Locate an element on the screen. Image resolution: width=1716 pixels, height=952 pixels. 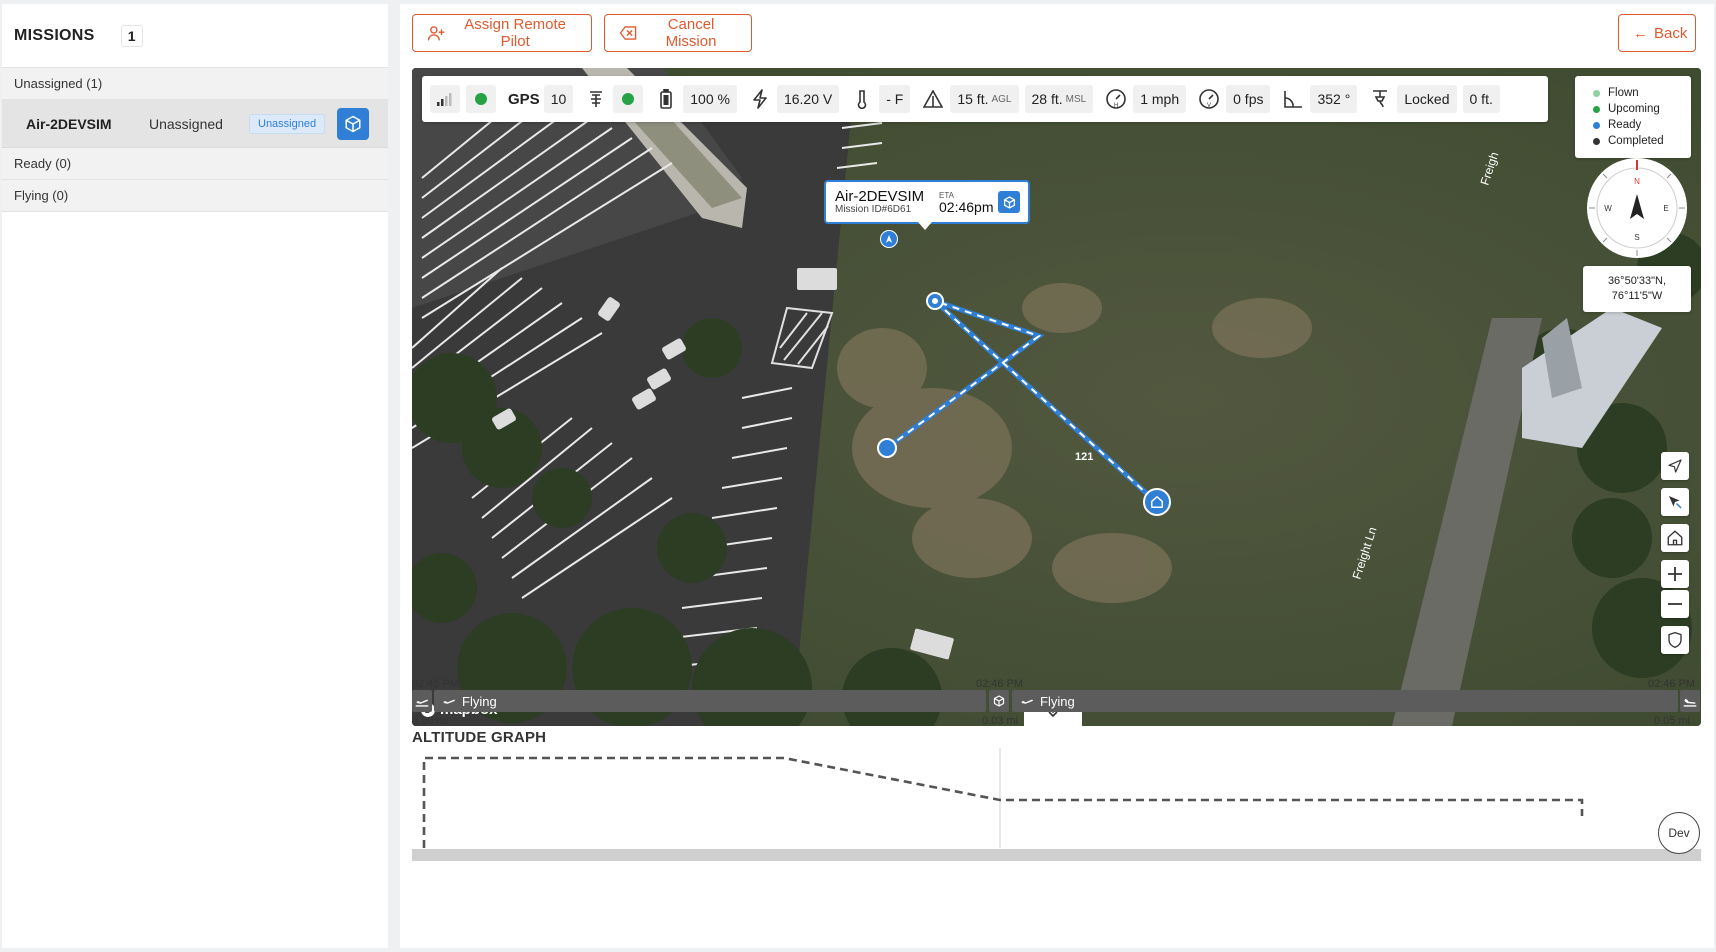
legend-ready-label: Ready is located at coordinates (1625, 125).